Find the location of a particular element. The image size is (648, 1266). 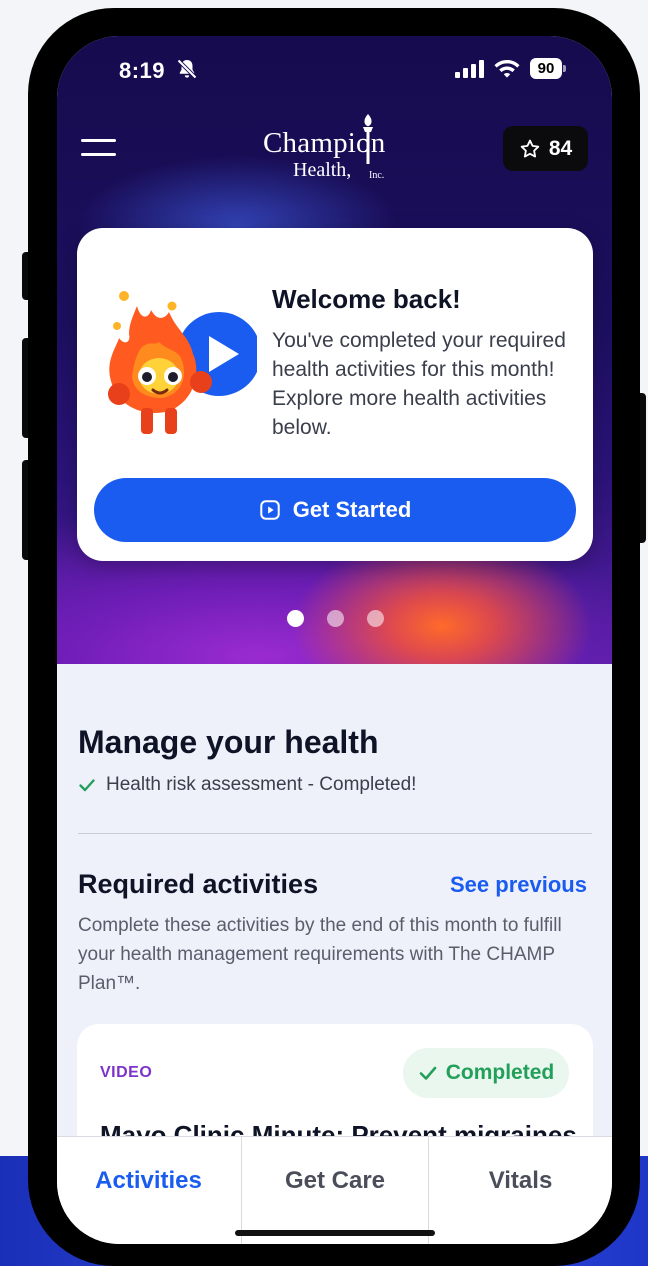

welcome-title: Welcome back! is located at coordinates (366, 299).